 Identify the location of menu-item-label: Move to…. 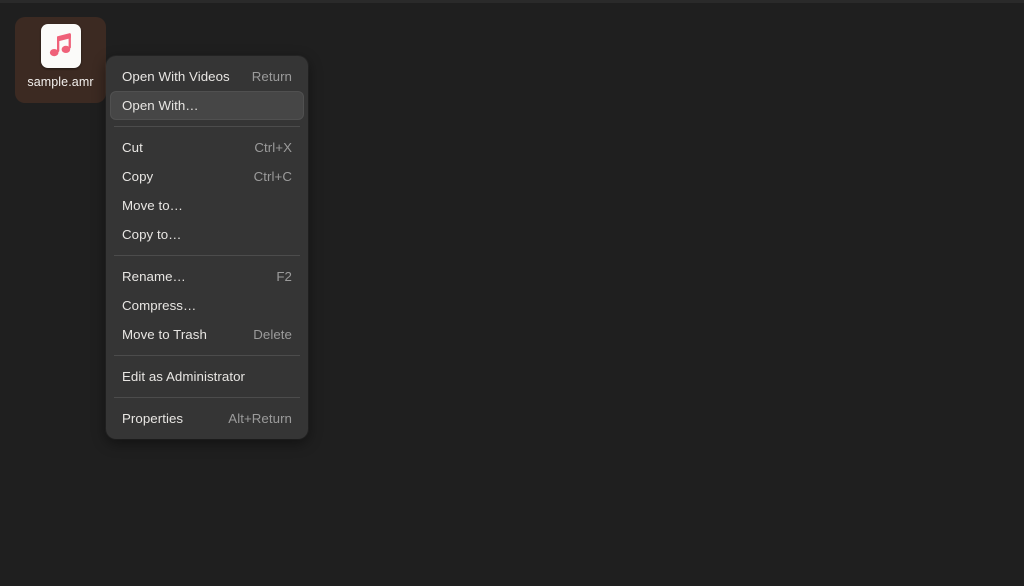
(152, 205).